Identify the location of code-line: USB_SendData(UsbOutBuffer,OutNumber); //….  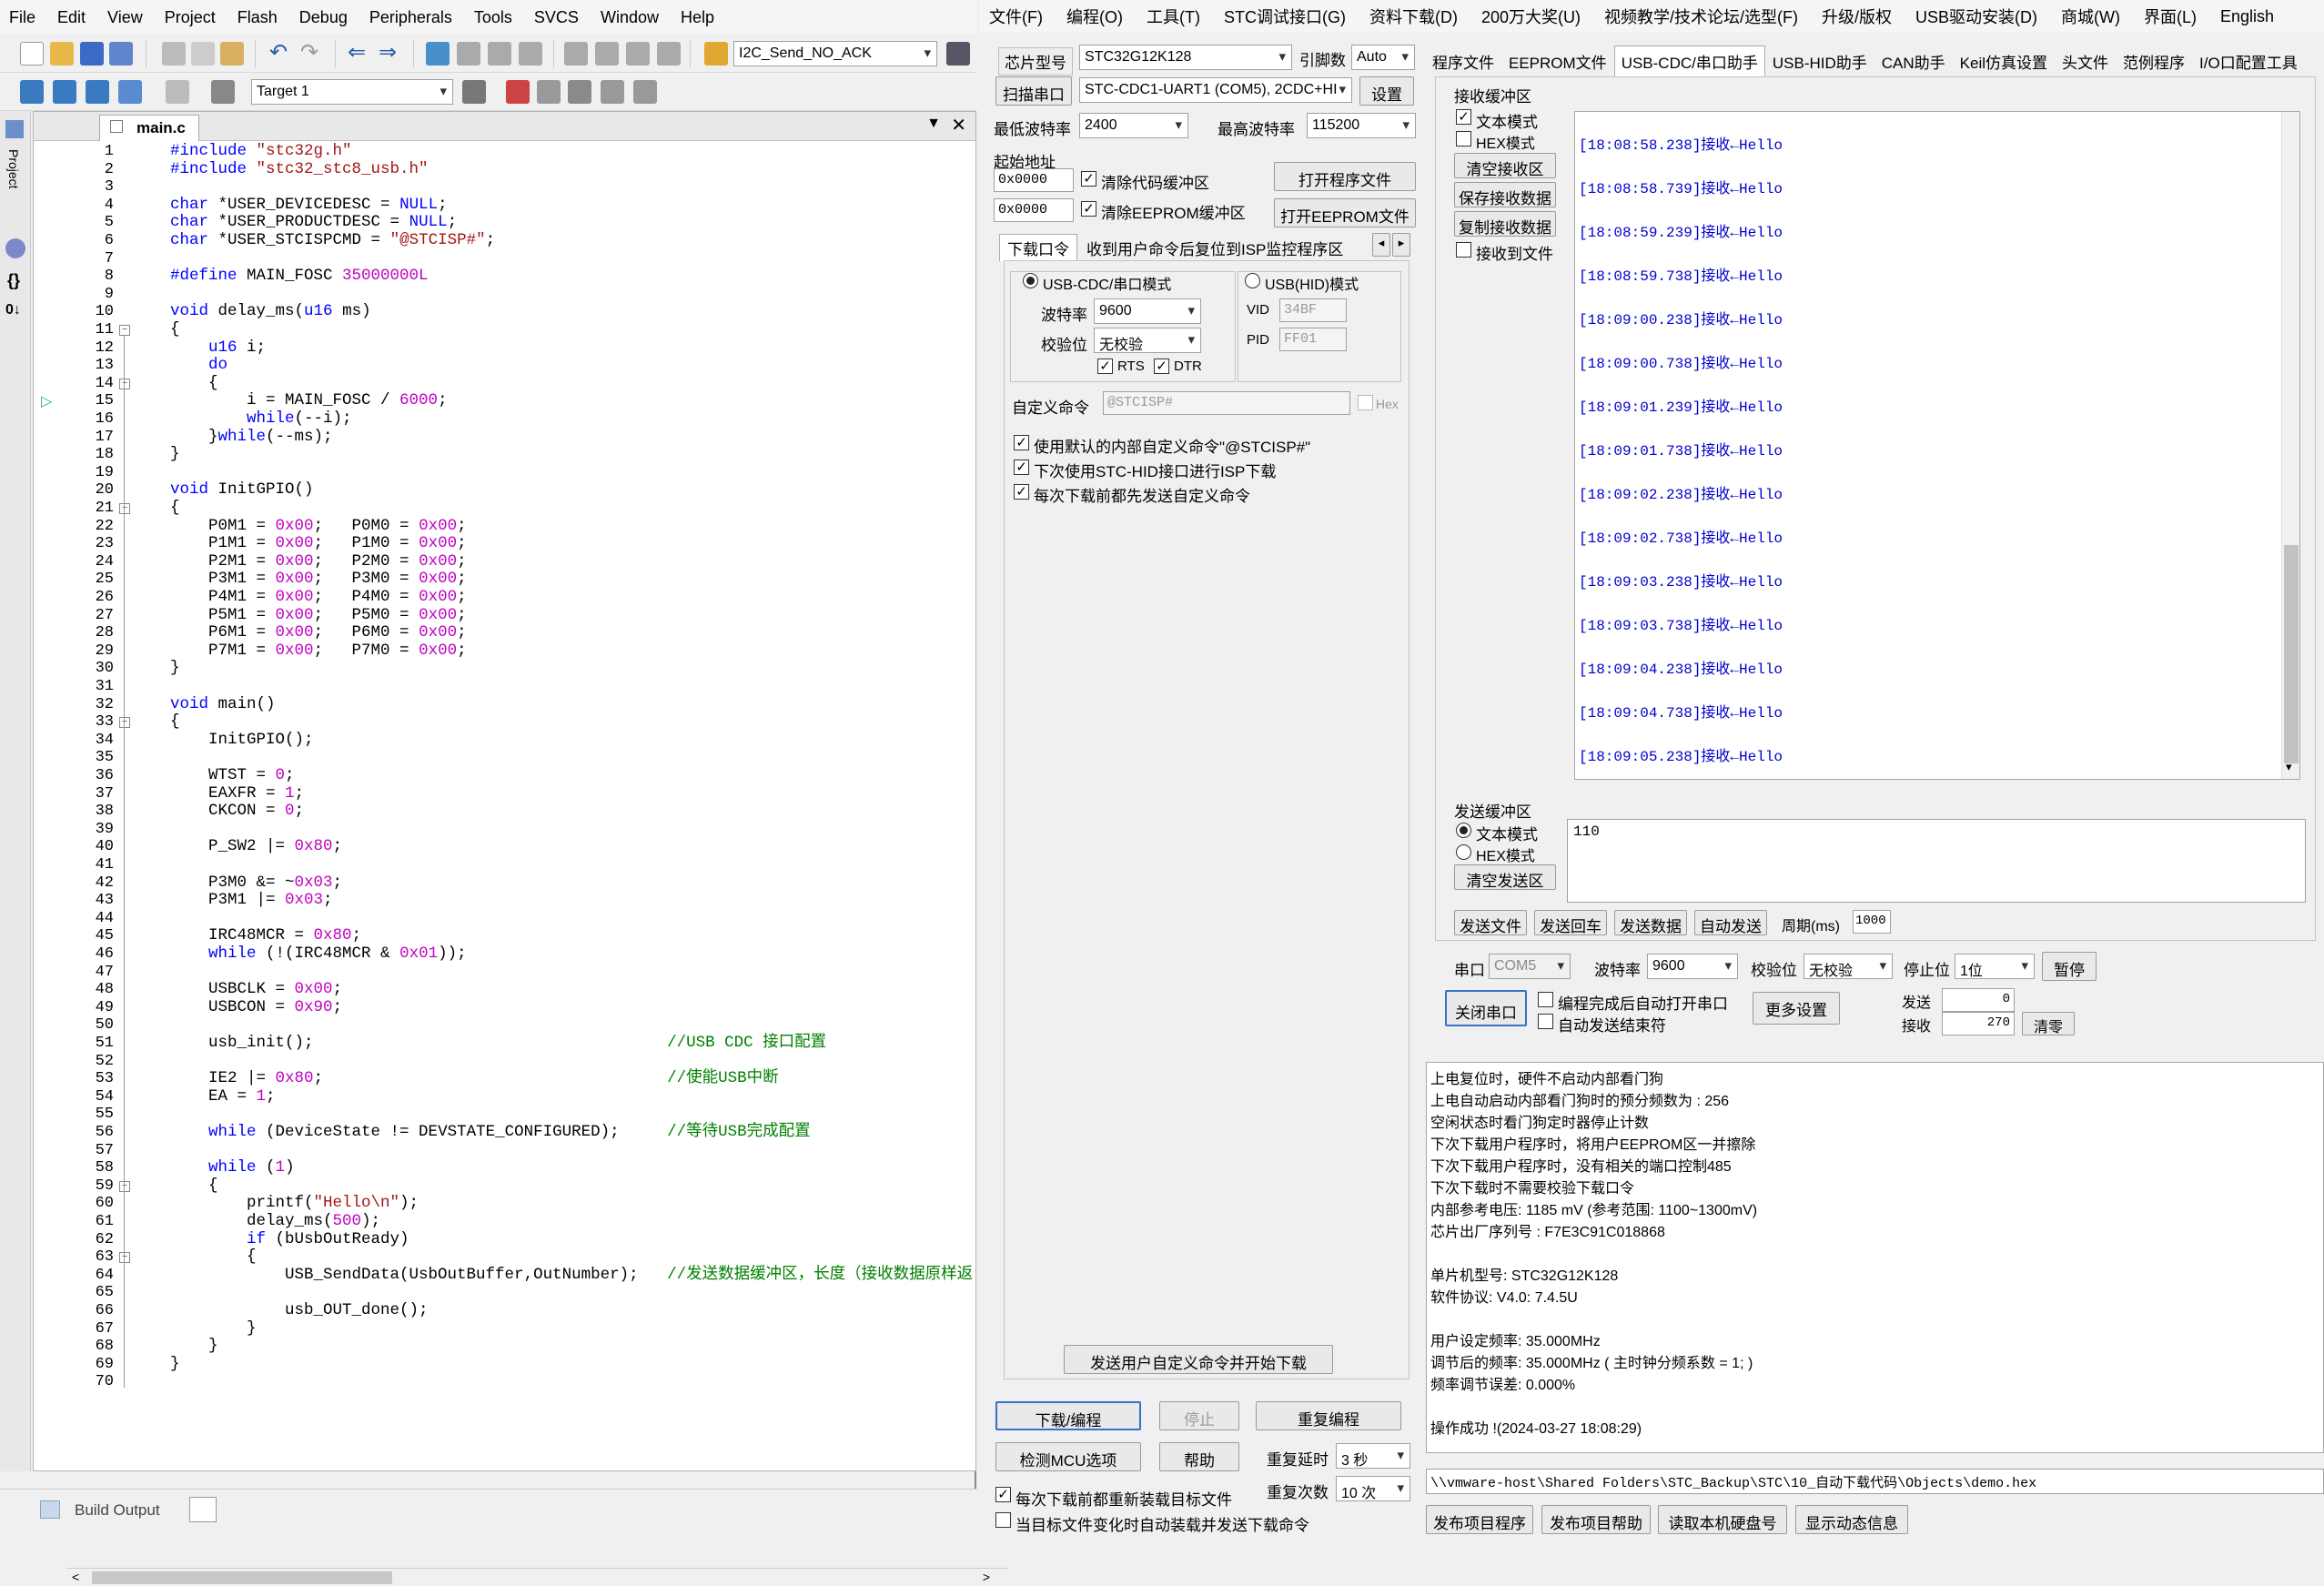
(571, 1275).